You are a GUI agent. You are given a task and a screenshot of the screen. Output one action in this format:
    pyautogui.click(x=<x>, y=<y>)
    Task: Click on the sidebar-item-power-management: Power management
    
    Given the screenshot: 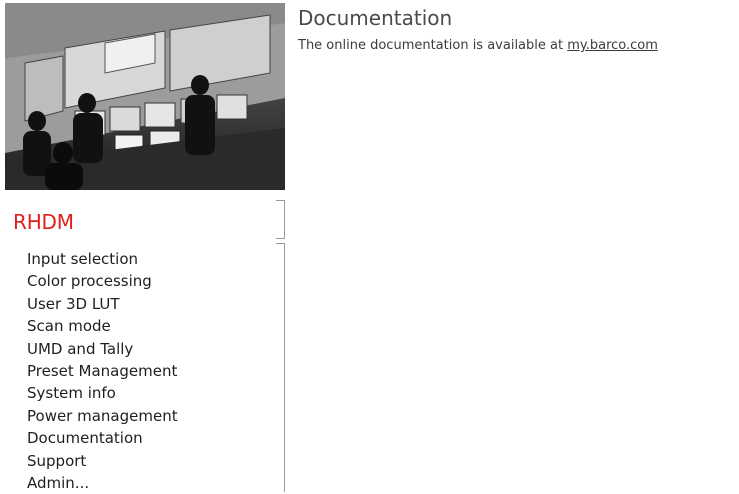 What is the action you would take?
    pyautogui.click(x=102, y=416)
    